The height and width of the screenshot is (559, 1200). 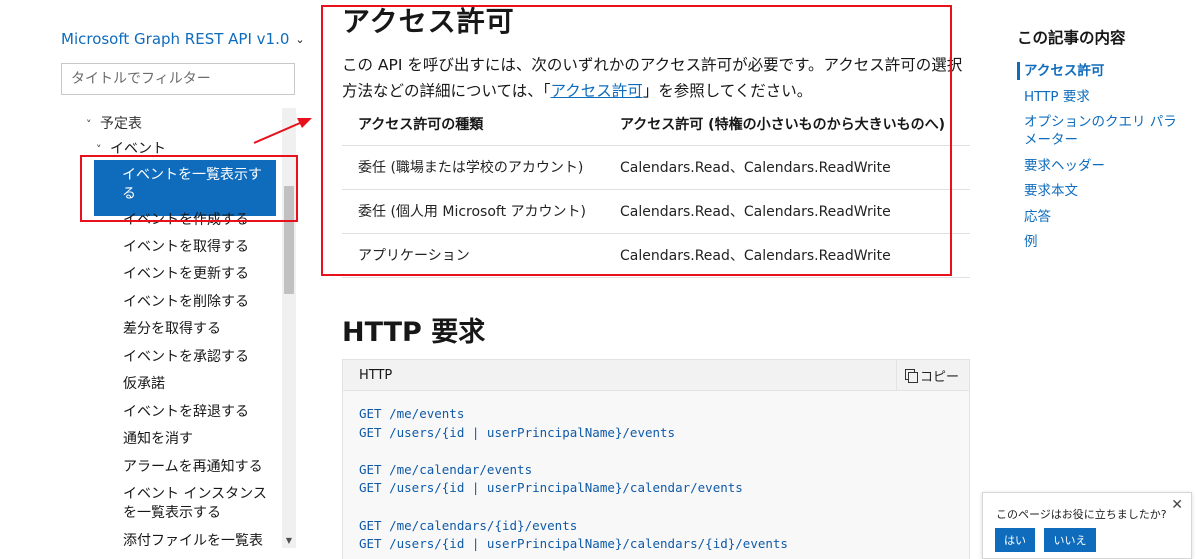 I want to click on tree-item: 添付ファイルを一覧表, so click(x=198, y=541).